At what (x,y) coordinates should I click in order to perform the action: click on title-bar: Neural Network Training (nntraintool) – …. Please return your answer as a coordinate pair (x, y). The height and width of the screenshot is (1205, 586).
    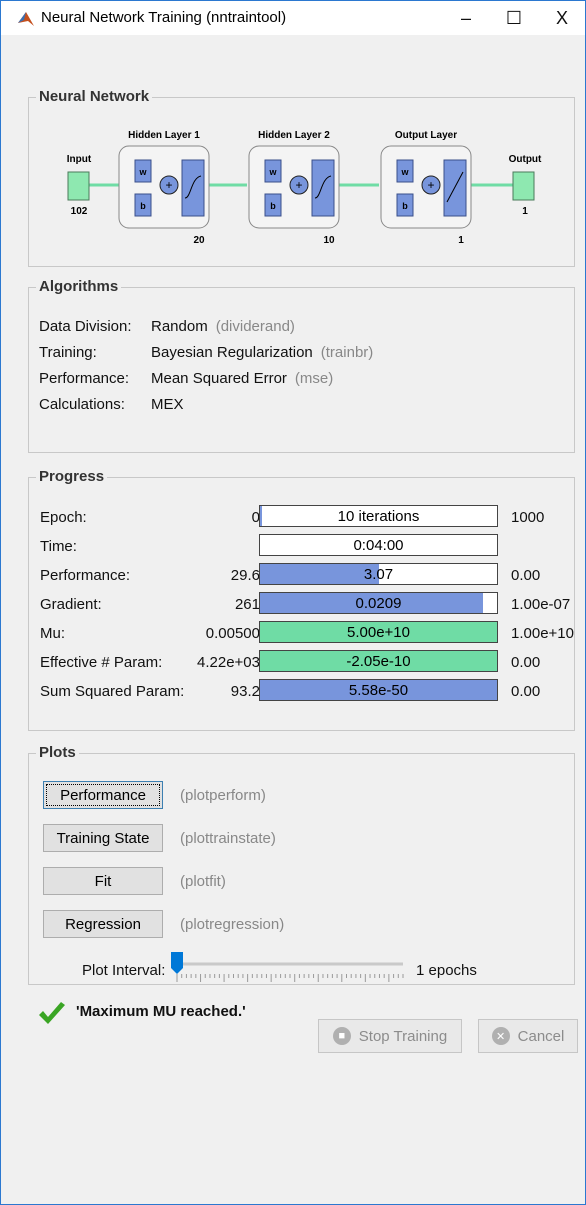
    Looking at the image, I should click on (293, 18).